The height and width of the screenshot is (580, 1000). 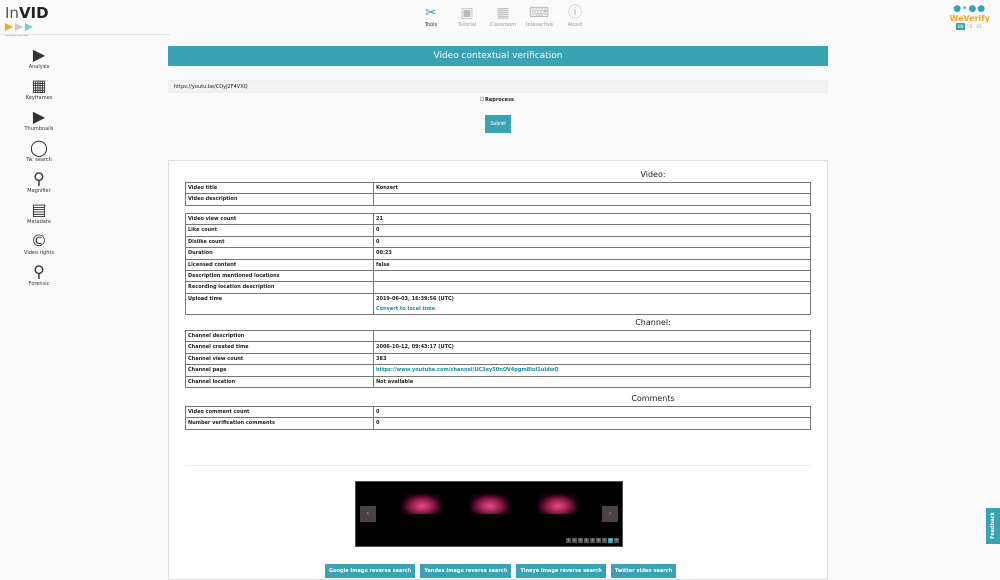 What do you see at coordinates (539, 16) in the screenshot?
I see `nav-interactive: ⌨ Interactive` at bounding box center [539, 16].